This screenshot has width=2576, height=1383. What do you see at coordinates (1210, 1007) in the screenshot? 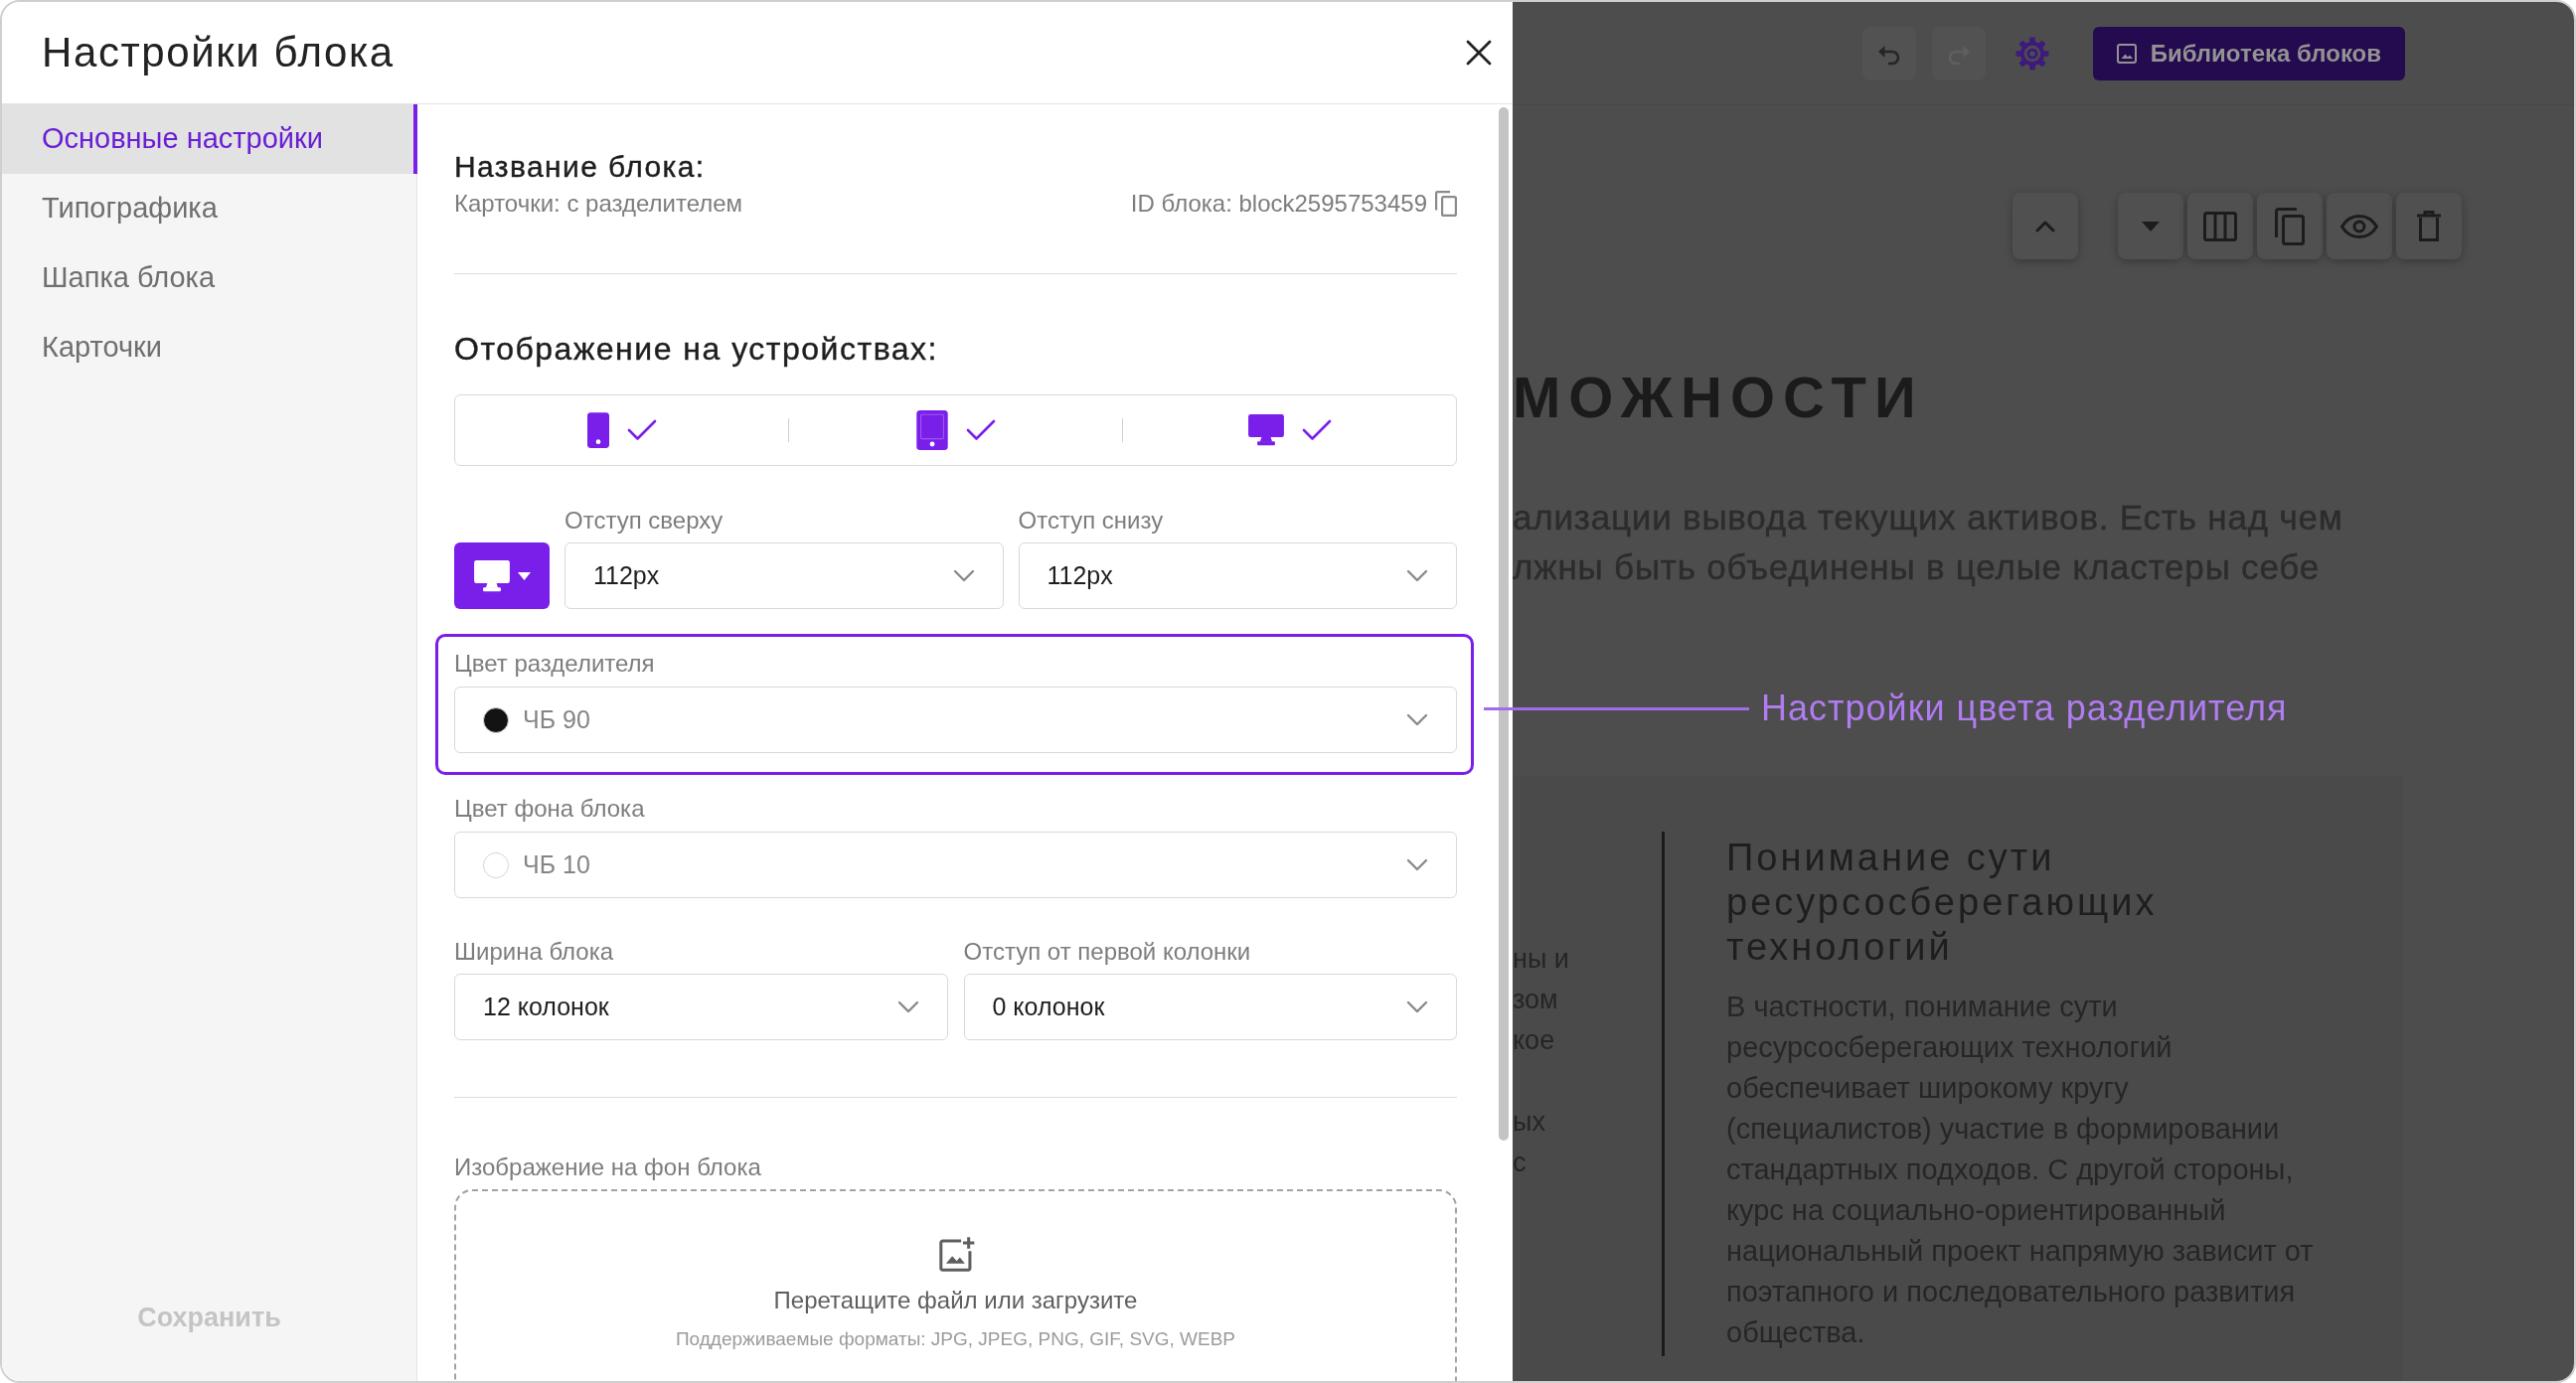
I see `select-field: 0 колонок` at bounding box center [1210, 1007].